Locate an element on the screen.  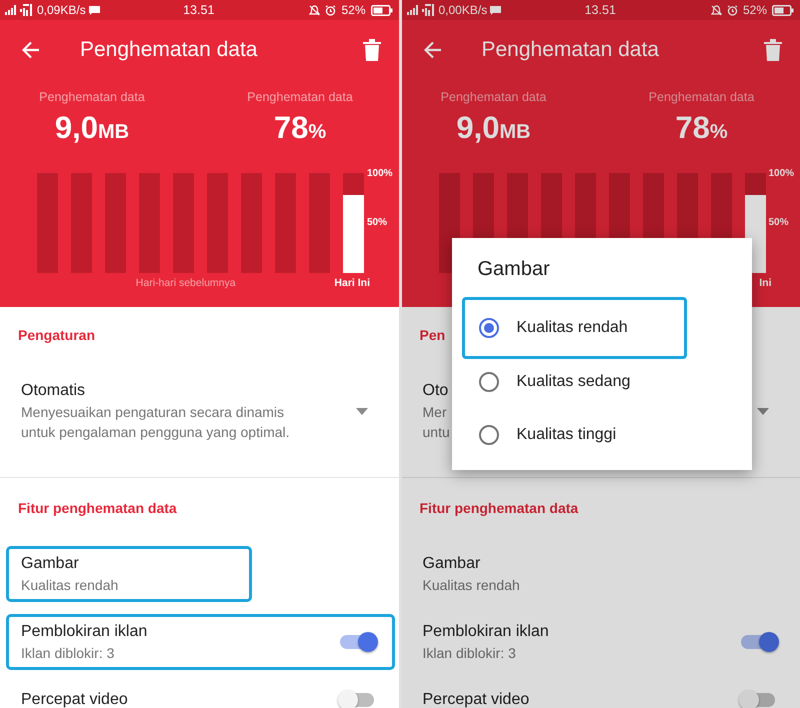
network-speed: 0,09KB/s is located at coordinates (61, 10).